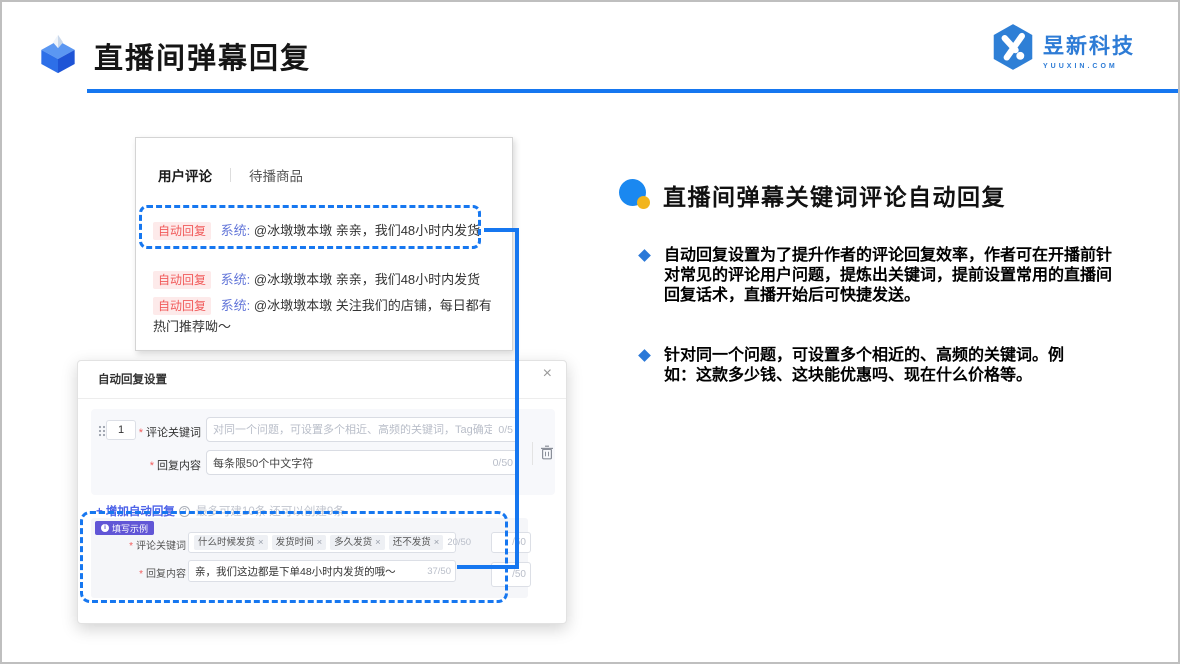 This screenshot has height=664, width=1180. What do you see at coordinates (350, 462) in the screenshot?
I see `reply-input-field` at bounding box center [350, 462].